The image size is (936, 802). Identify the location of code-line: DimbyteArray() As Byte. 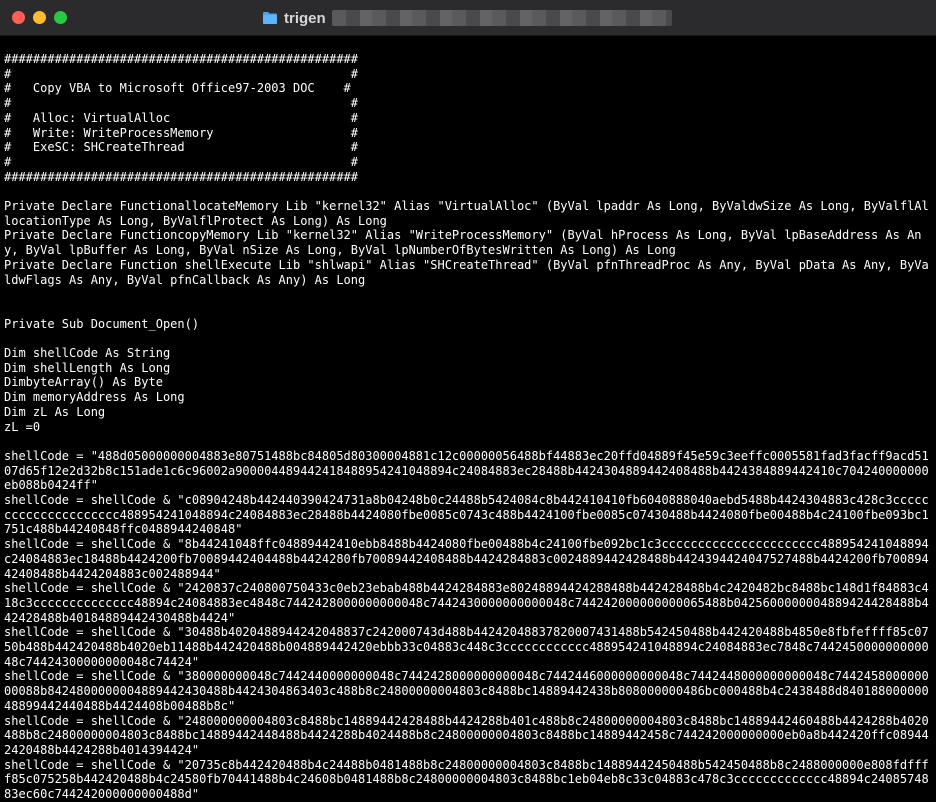
(83, 382).